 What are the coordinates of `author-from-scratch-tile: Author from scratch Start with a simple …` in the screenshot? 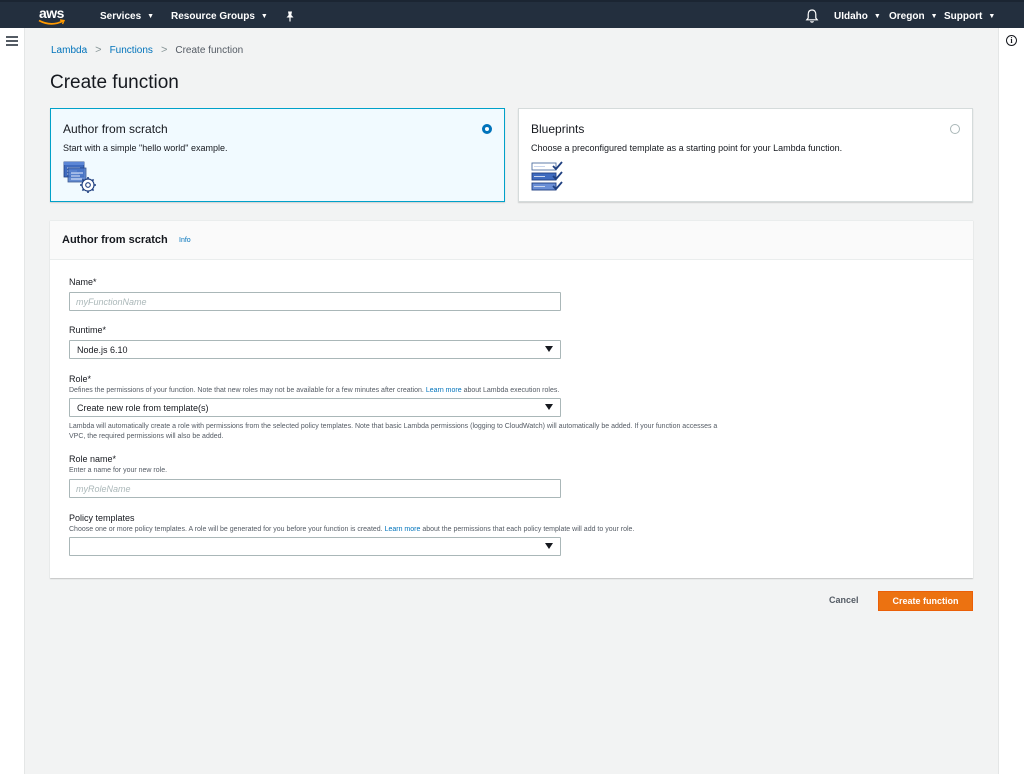 It's located at (277, 155).